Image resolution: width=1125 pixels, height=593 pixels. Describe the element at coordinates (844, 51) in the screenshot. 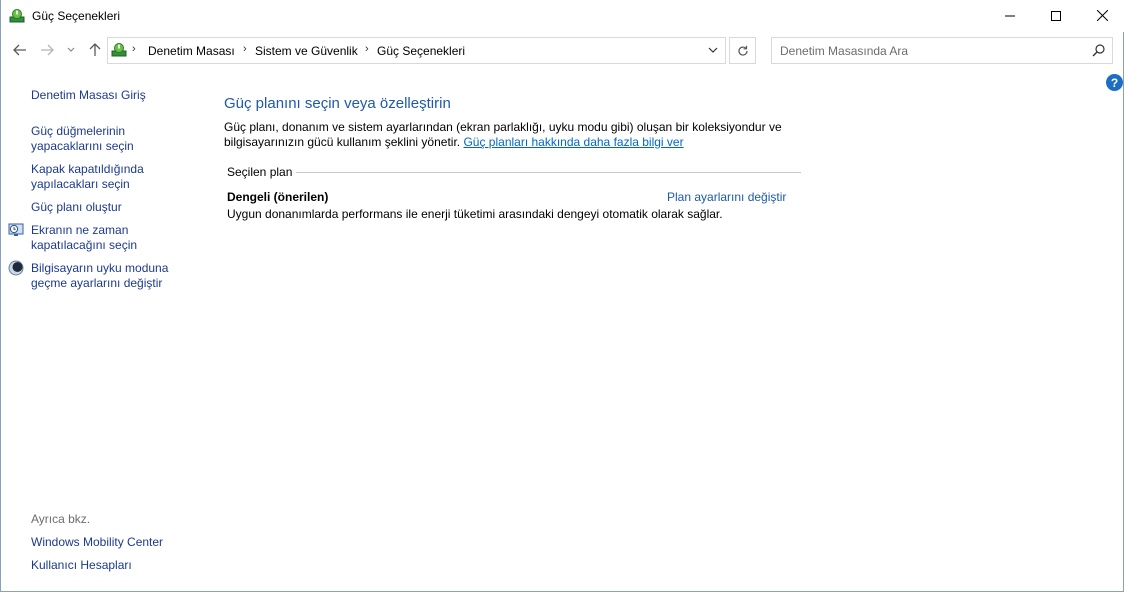

I see `search-placeholder: Denetim Masasında Ara` at that location.